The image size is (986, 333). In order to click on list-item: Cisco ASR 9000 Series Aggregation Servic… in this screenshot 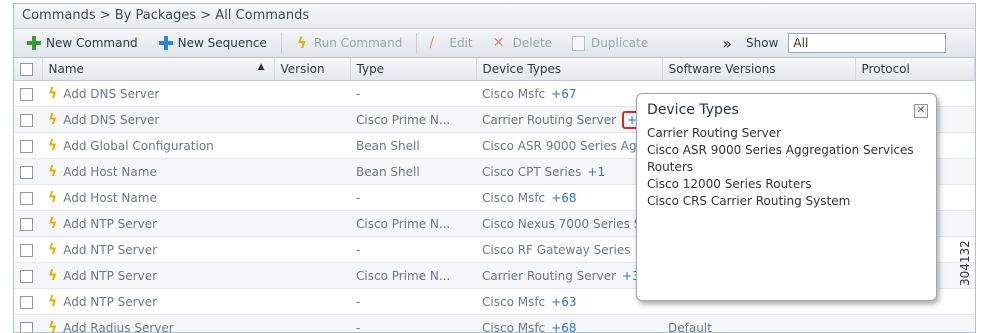, I will do `click(780, 158)`.